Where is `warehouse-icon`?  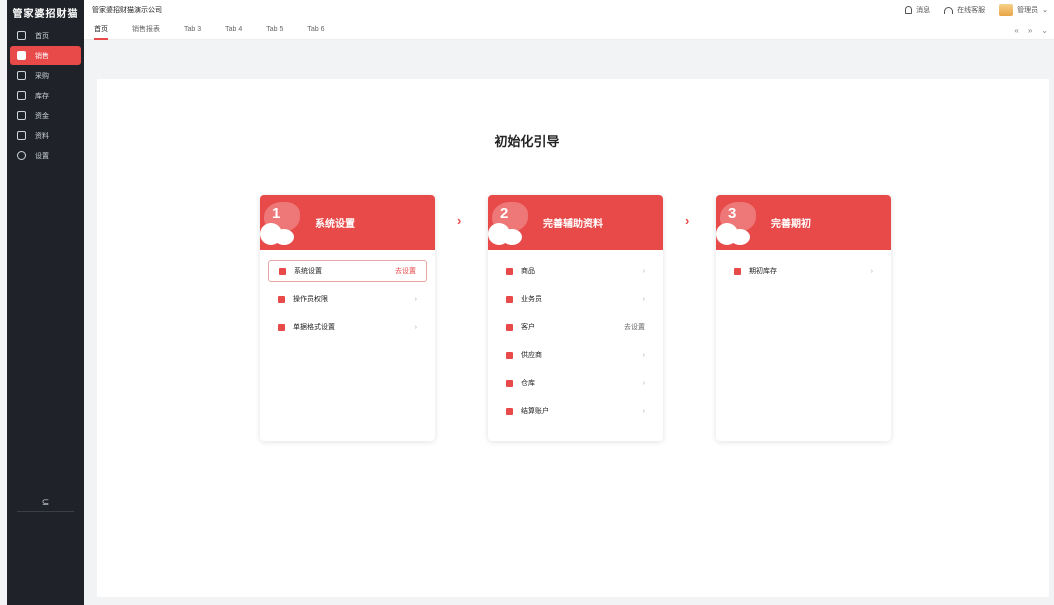 warehouse-icon is located at coordinates (509, 383).